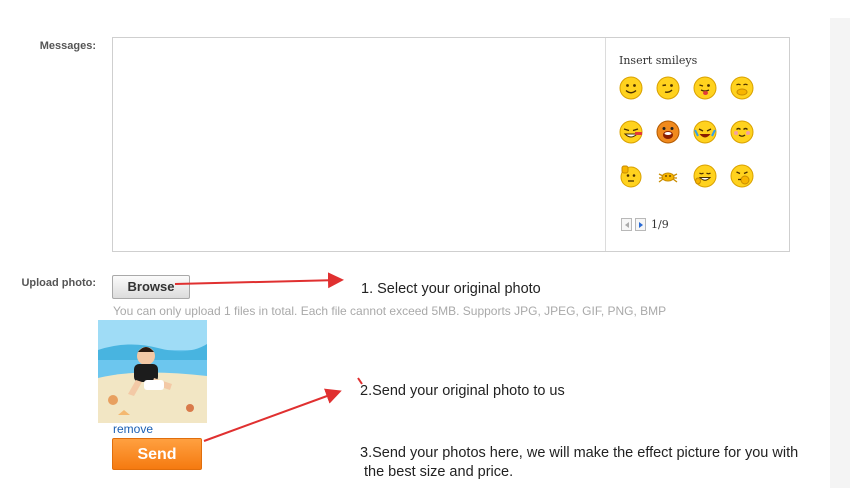  Describe the element at coordinates (687, 132) in the screenshot. I see `smiley-grid` at that location.